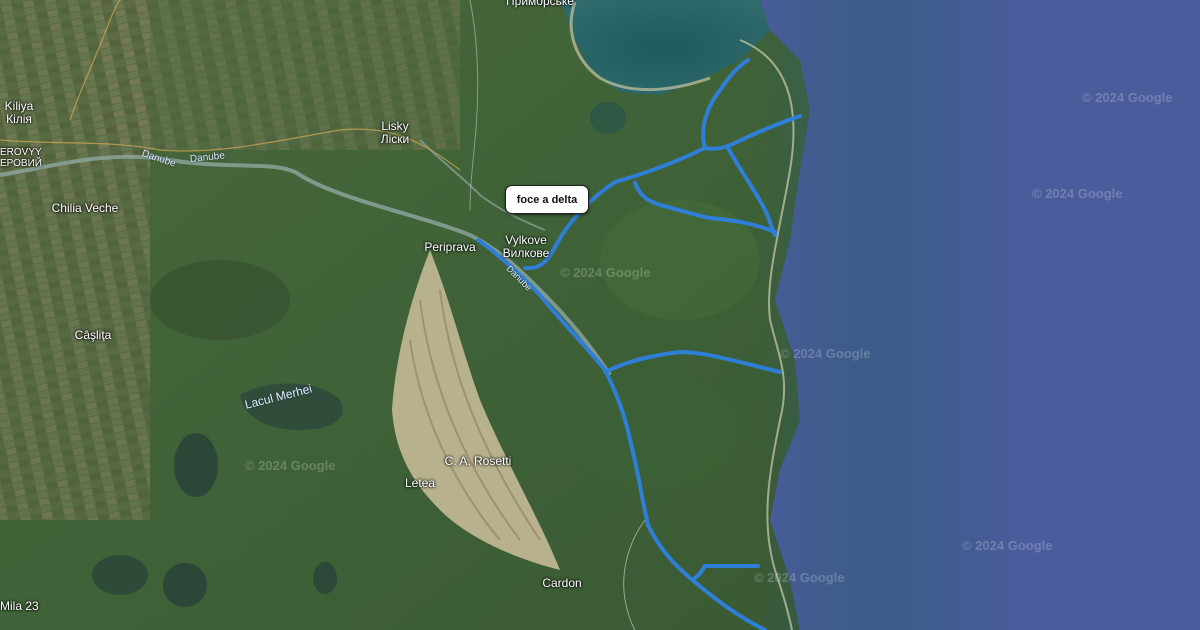  Describe the element at coordinates (420, 483) in the screenshot. I see `place-letea: Letea` at that location.